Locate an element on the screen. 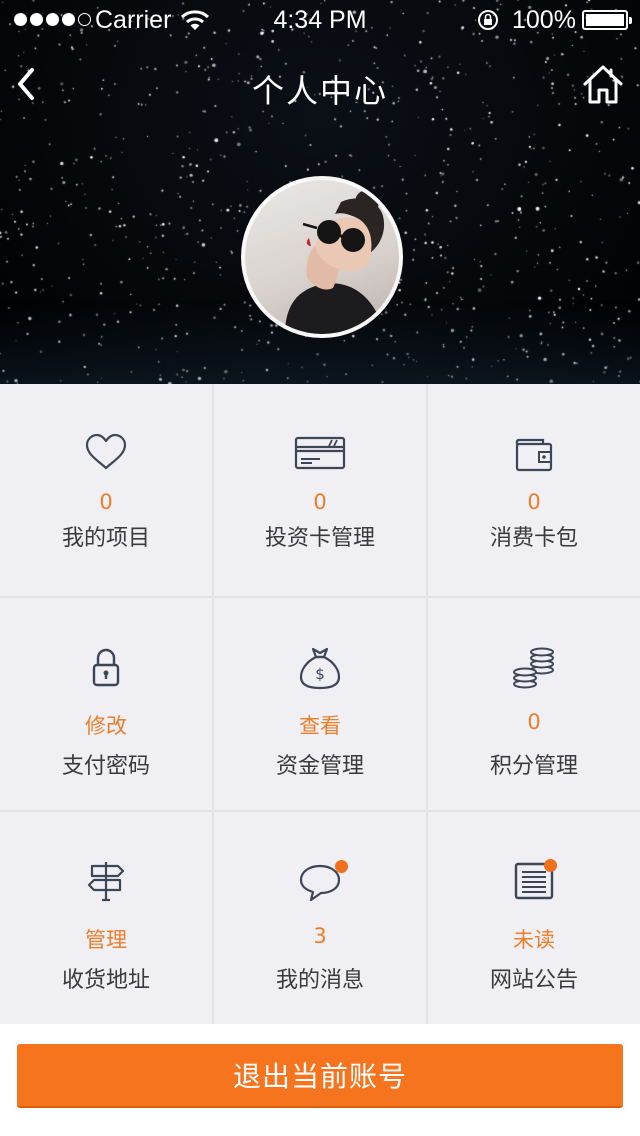 Image resolution: width=640 pixels, height=1136 pixels. menu-item-site-announcements: 未读 网站公告 is located at coordinates (534, 918).